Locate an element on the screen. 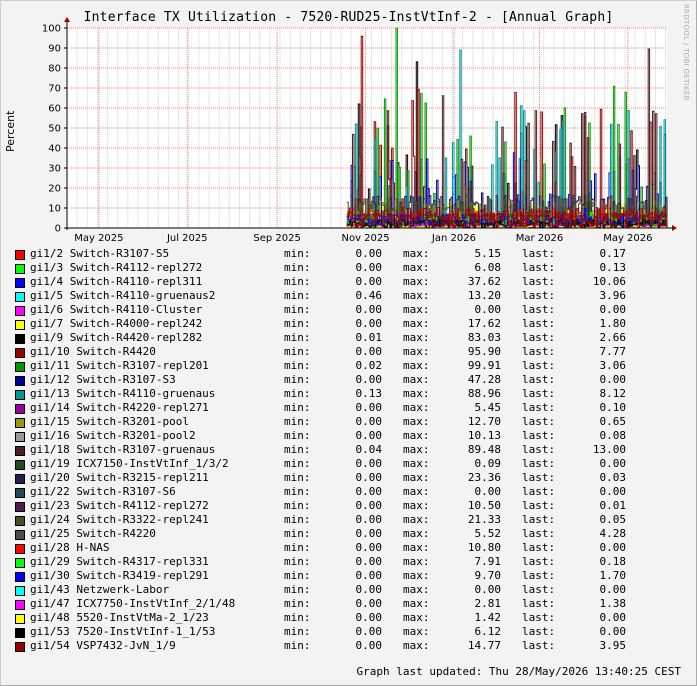 This screenshot has height=686, width=697. legend-max-value: 21.33 is located at coordinates (484, 519).